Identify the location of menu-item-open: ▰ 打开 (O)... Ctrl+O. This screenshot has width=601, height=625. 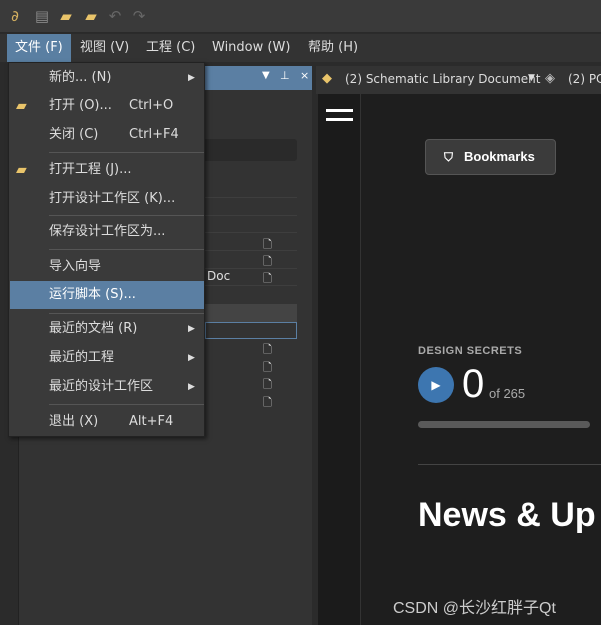
(107, 106).